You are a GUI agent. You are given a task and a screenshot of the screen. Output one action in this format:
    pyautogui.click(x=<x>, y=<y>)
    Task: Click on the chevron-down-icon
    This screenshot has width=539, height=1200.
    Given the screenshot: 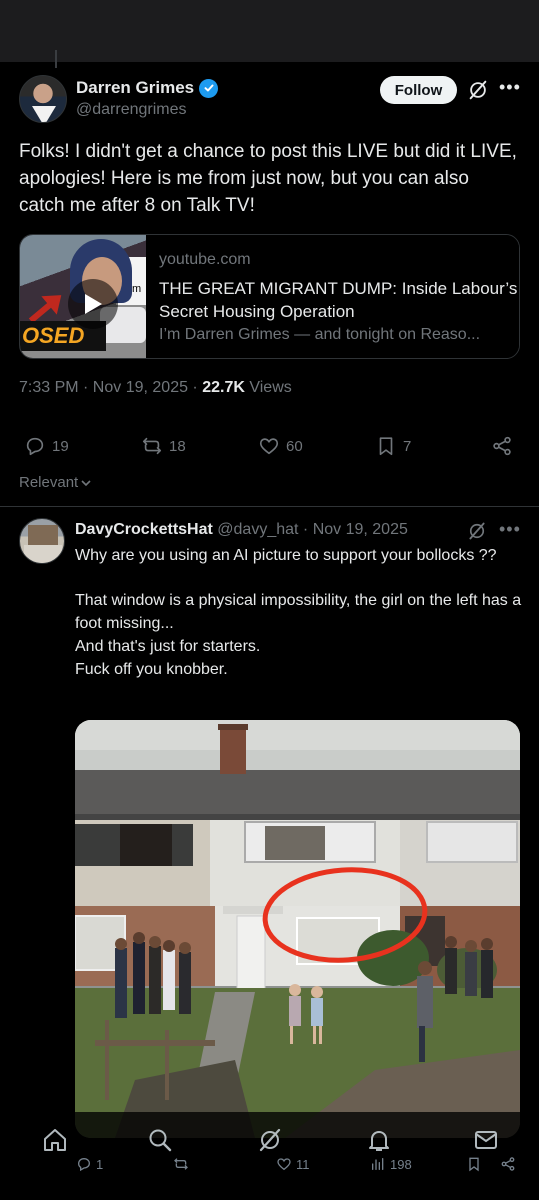 What is the action you would take?
    pyautogui.click(x=86, y=482)
    